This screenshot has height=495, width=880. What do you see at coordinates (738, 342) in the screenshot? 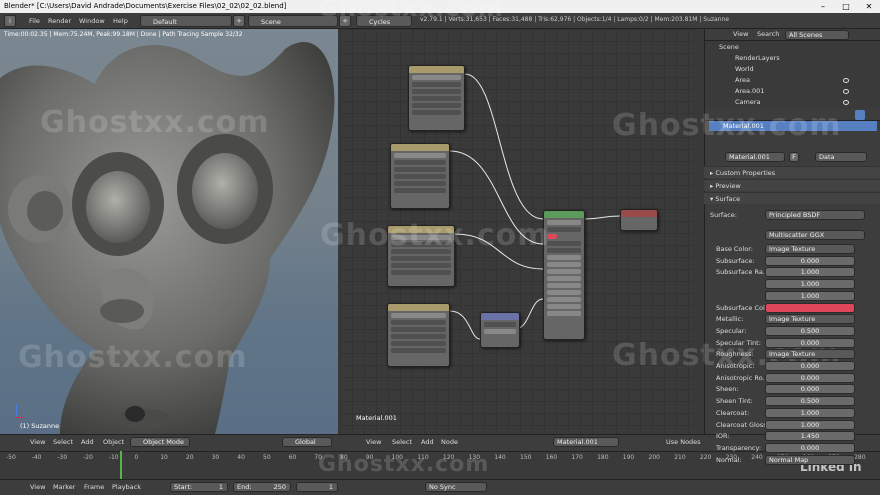
I see `surface-row-label: Specular Tint:` at bounding box center [738, 342].